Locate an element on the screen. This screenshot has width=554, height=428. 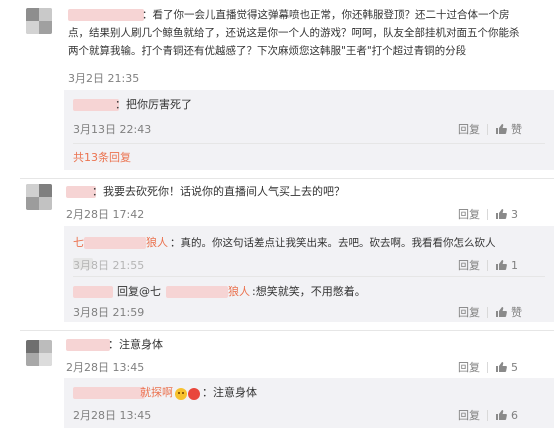
comment-actions: 回复 3 is located at coordinates (488, 214).